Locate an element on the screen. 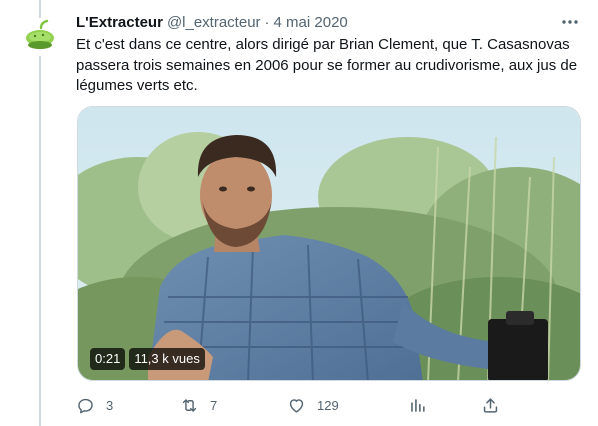  video-duration: 0:21 is located at coordinates (108, 359).